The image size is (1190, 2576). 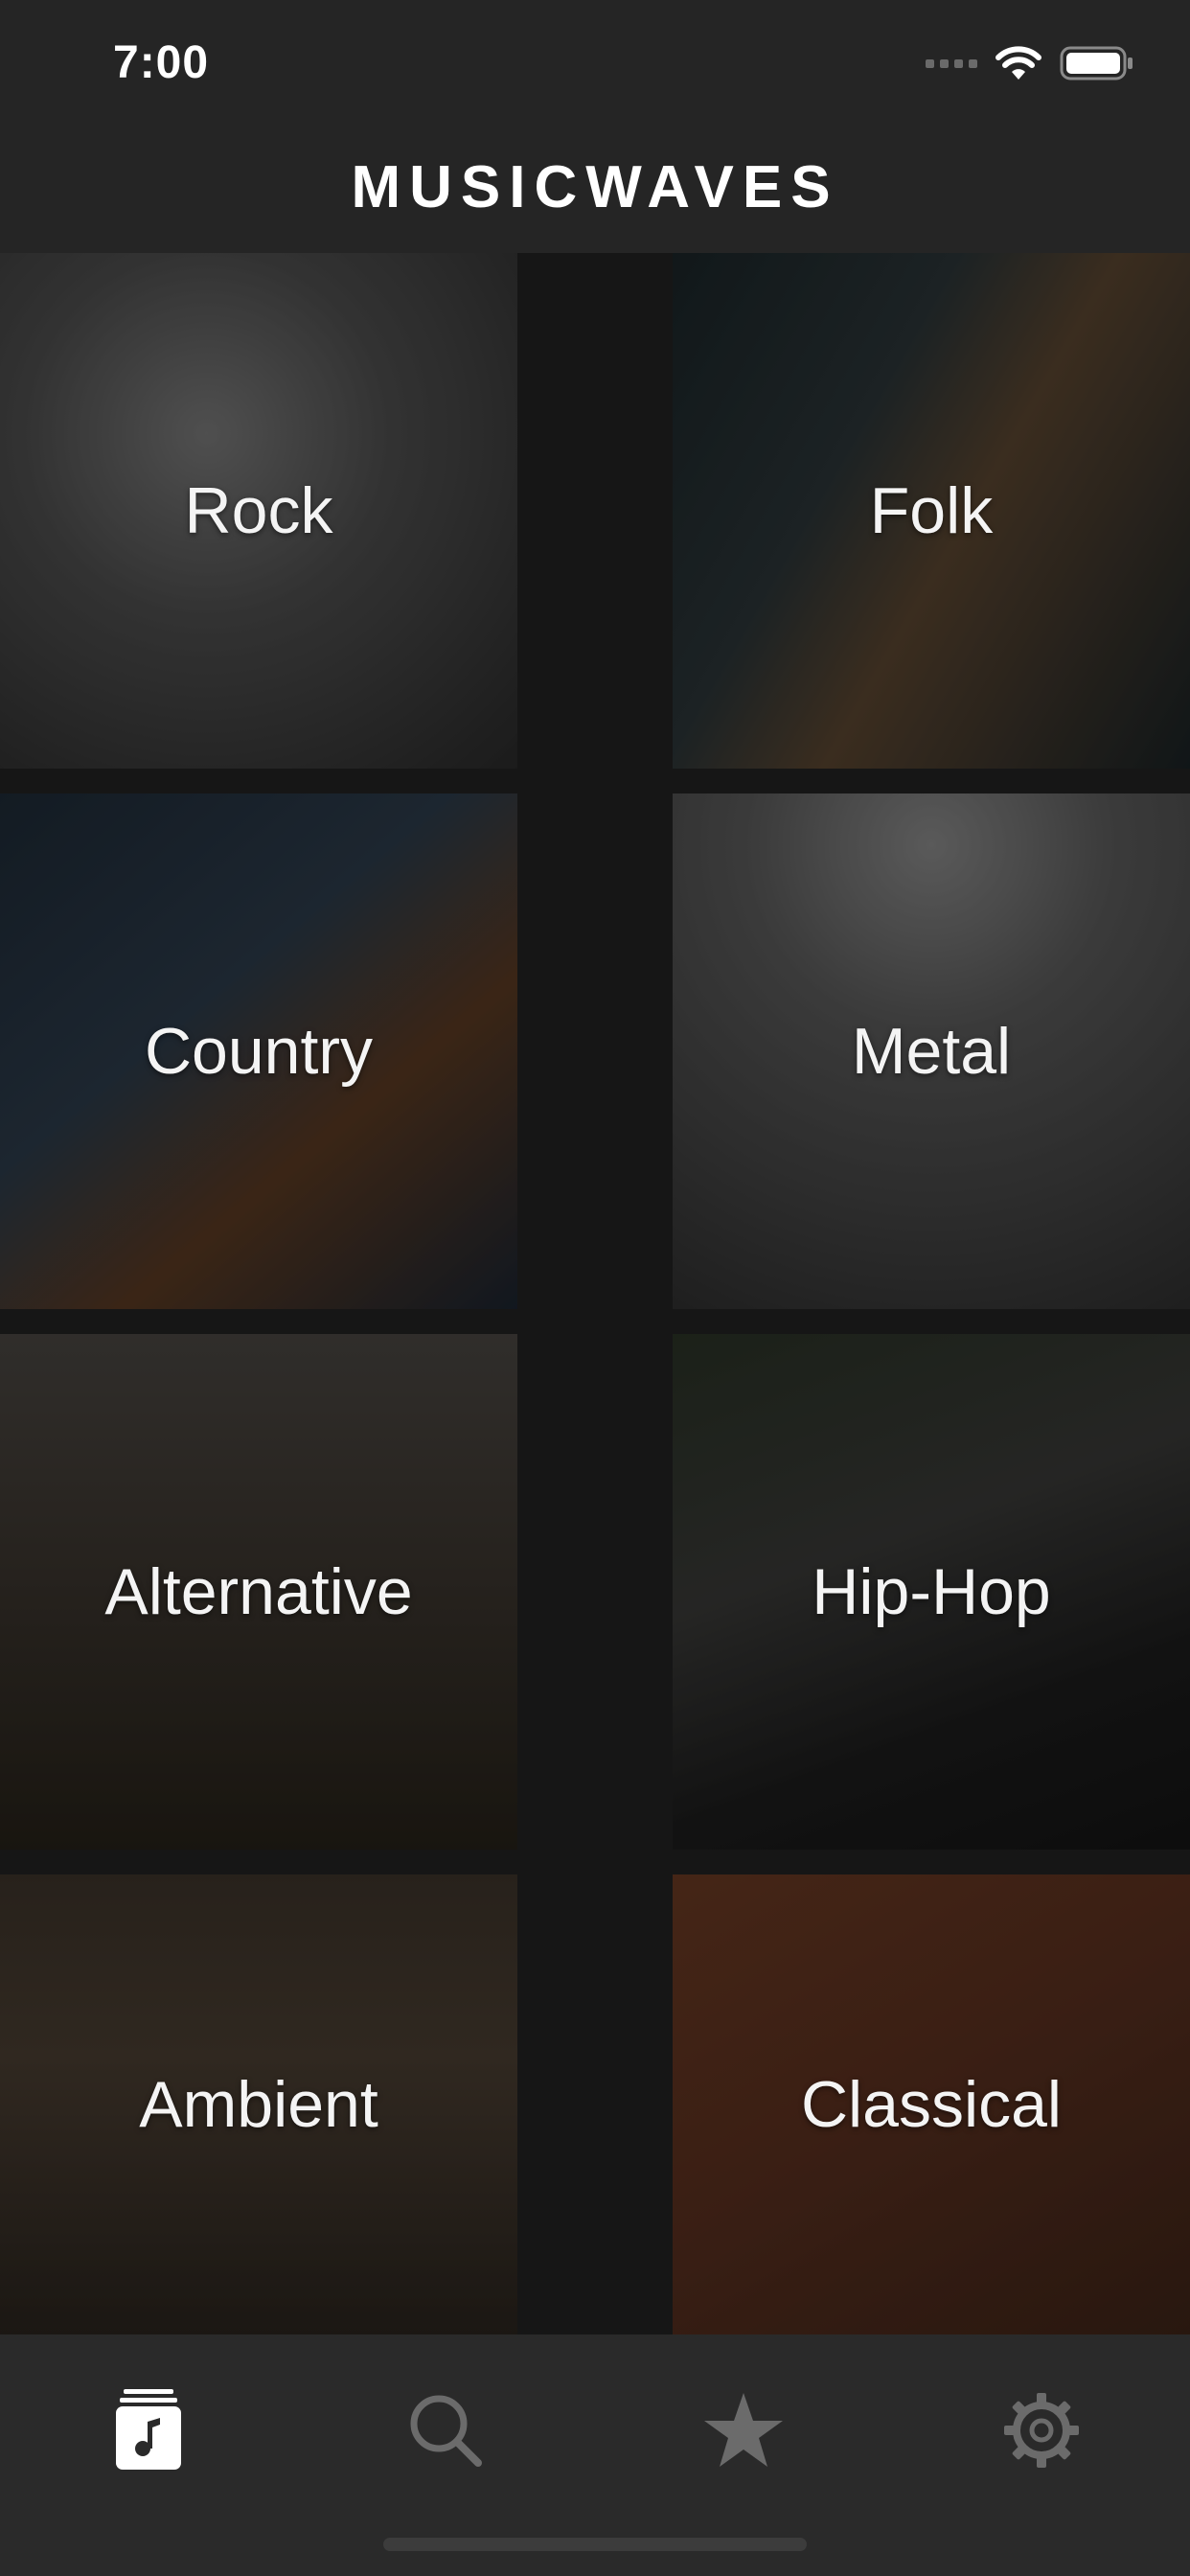 I want to click on genre-tile-classical: Classical, so click(x=932, y=2104).